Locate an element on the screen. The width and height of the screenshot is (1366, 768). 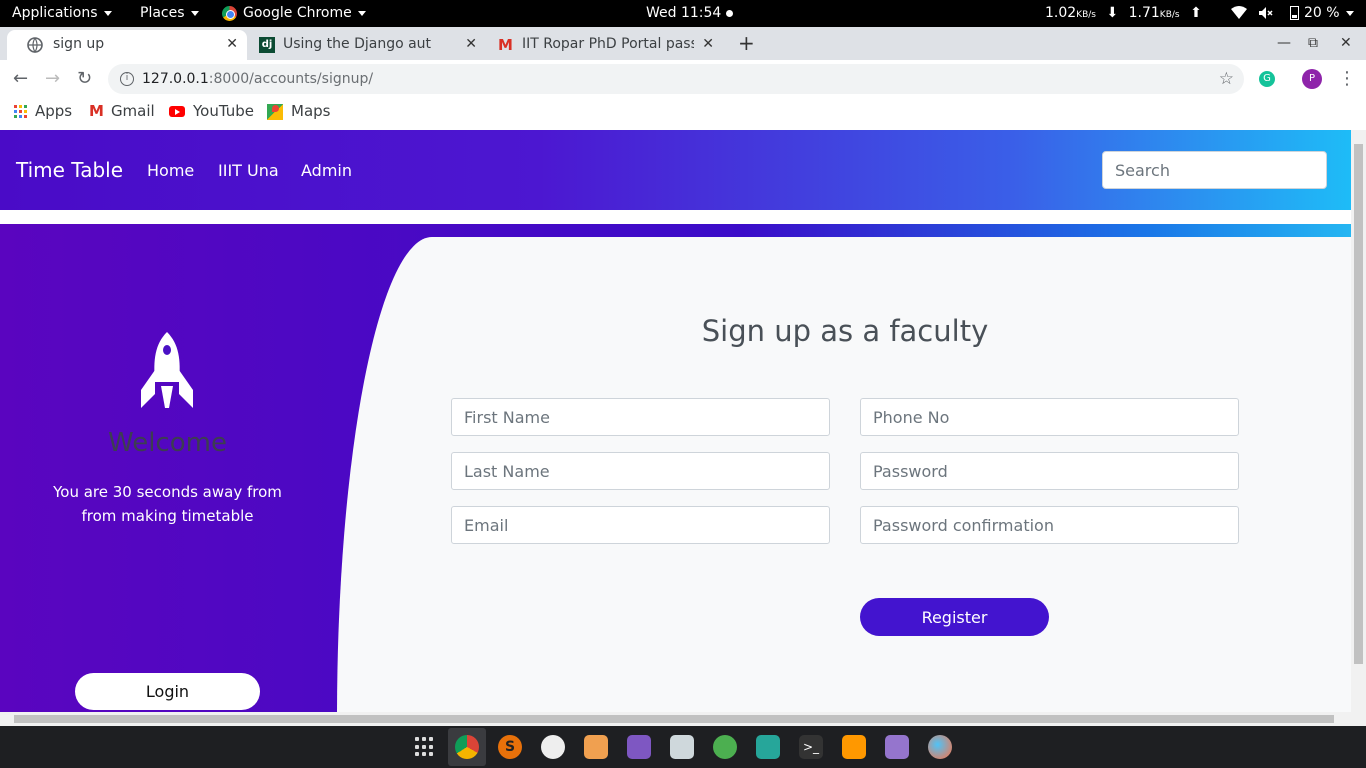
bookmark-maps: Maps is located at coordinates (298, 111).